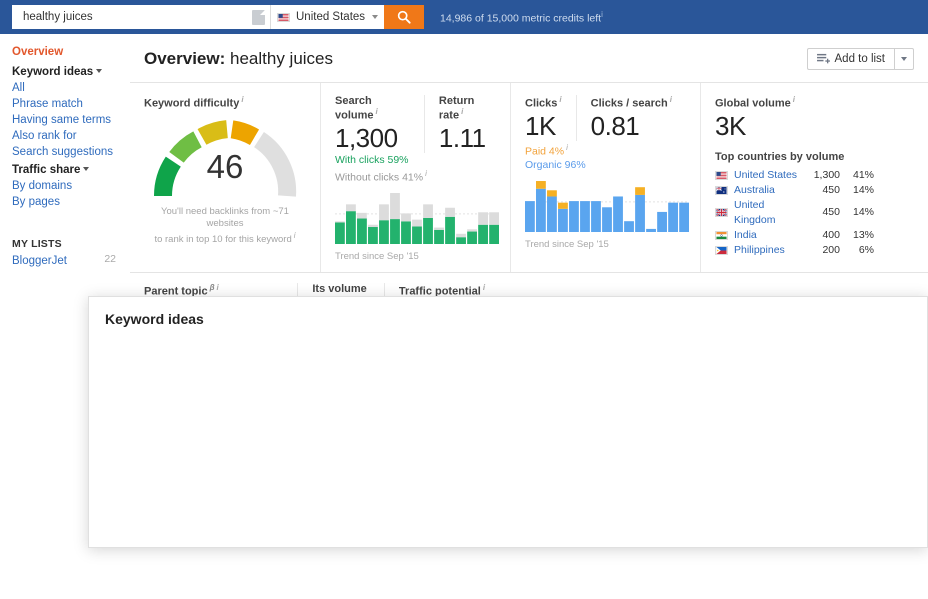 The height and width of the screenshot is (599, 928). I want to click on clicks-pair: Clicks i 1K Clicks / search i 0.81, so click(605, 118).